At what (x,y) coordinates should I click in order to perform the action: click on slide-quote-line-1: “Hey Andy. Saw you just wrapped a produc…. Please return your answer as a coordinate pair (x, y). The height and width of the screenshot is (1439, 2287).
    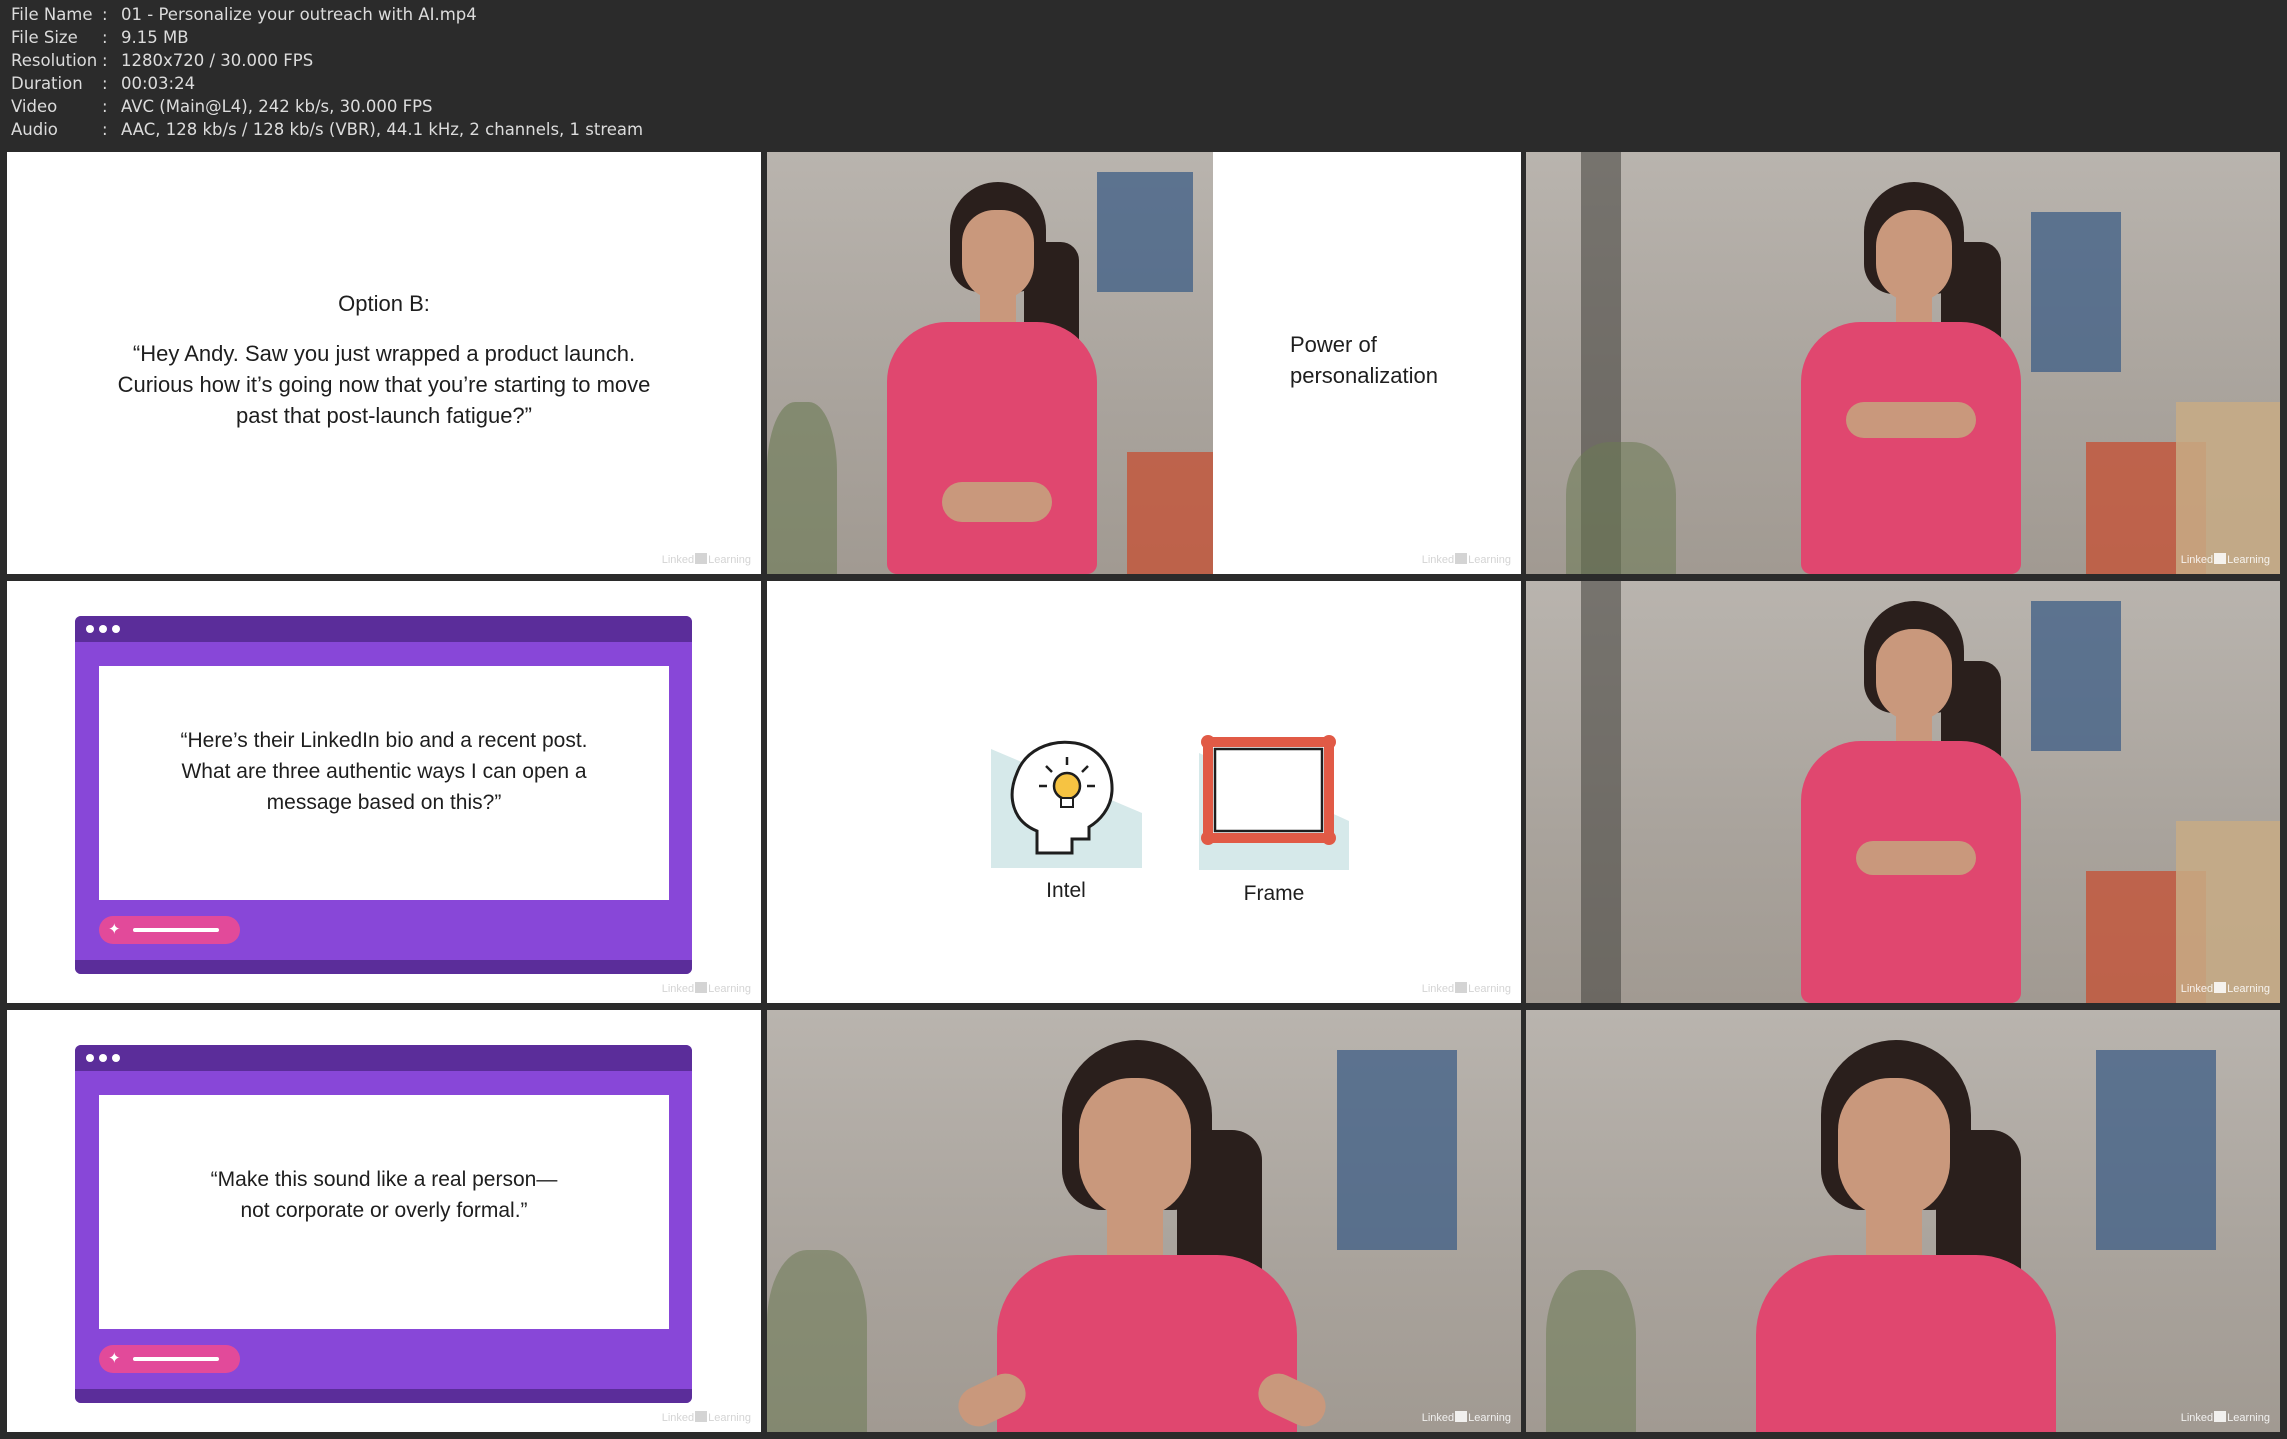
    Looking at the image, I should click on (384, 353).